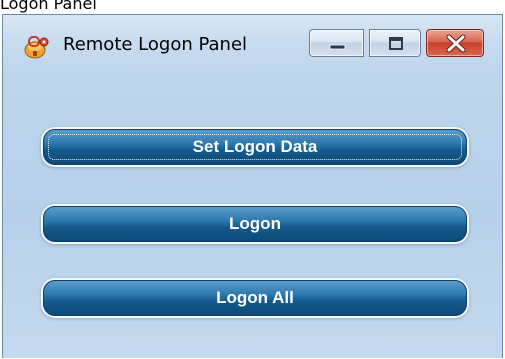  I want to click on key-lock-icon, so click(37, 46).